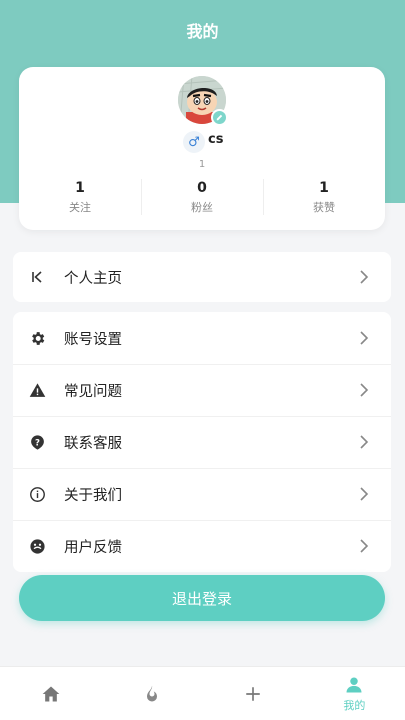  What do you see at coordinates (324, 207) in the screenshot?
I see `stat-label: 获赞` at bounding box center [324, 207].